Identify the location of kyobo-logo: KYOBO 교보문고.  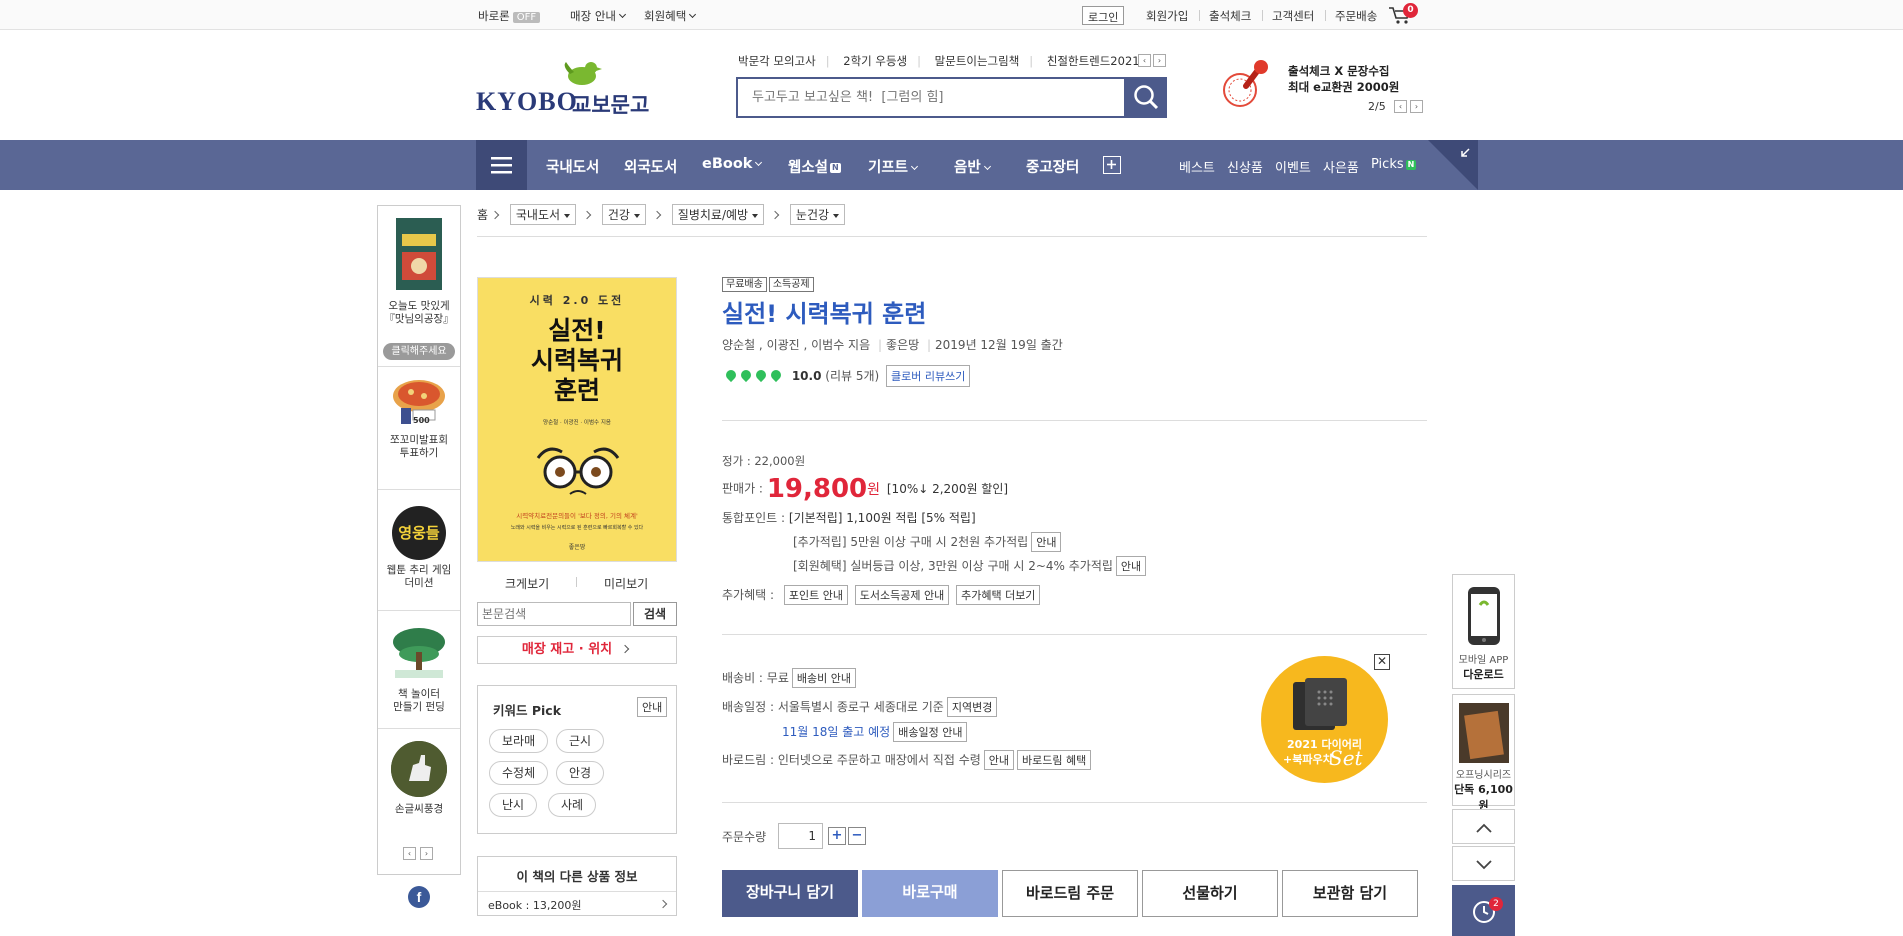
(564, 88).